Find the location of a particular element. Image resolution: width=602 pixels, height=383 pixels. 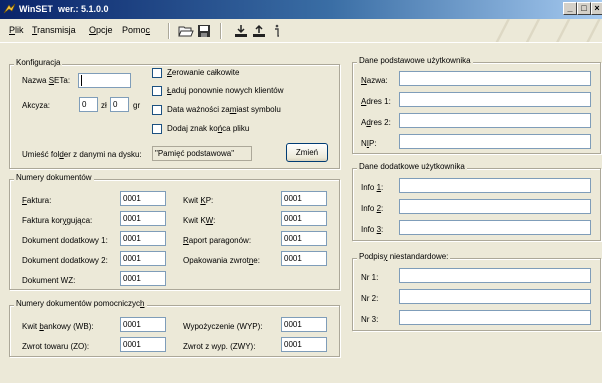

user-name-label: Nazwa: is located at coordinates (374, 80).